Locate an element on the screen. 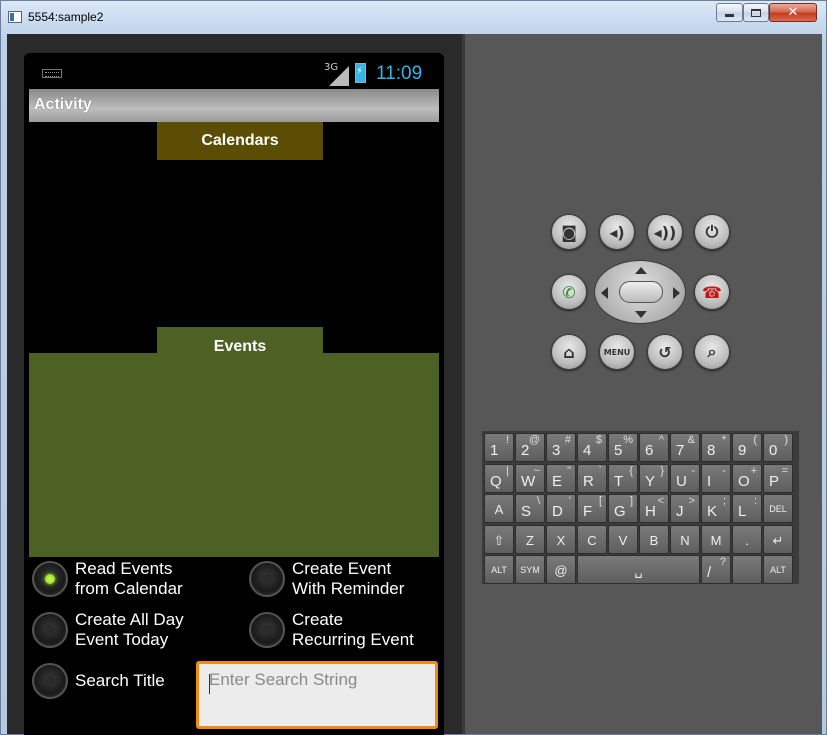 The width and height of the screenshot is (827, 735). key-q: Q | is located at coordinates (499, 478).